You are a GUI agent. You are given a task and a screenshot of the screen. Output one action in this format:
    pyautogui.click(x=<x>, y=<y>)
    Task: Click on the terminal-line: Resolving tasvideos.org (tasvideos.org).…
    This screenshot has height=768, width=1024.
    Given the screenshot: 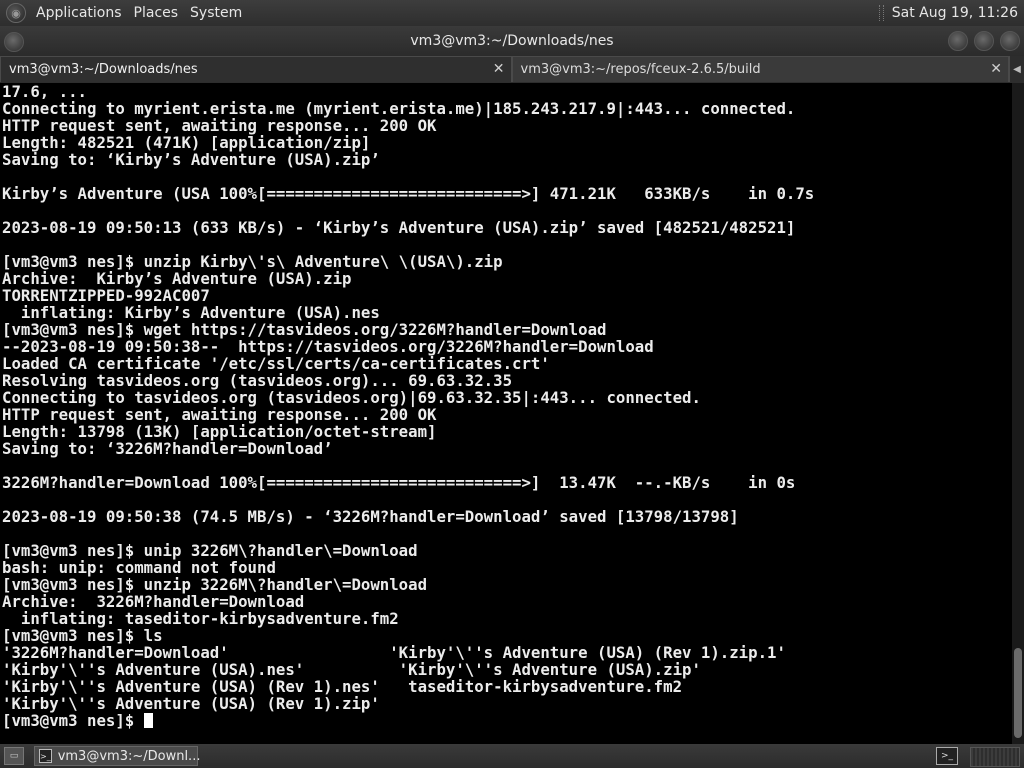 What is the action you would take?
    pyautogui.click(x=257, y=380)
    